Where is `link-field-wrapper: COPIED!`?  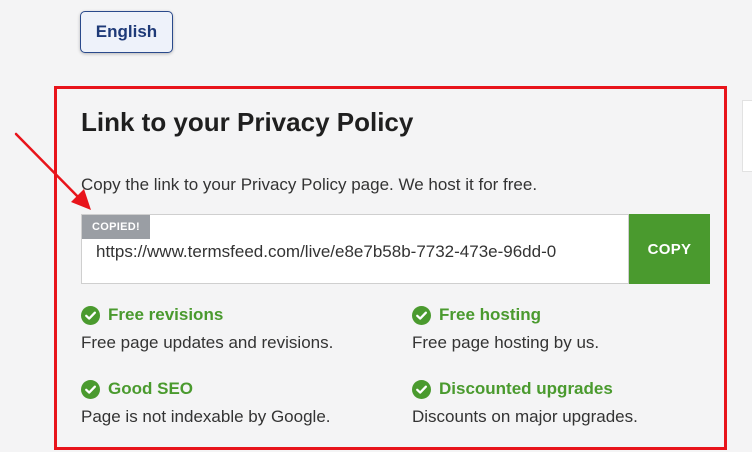
link-field-wrapper: COPIED! is located at coordinates (355, 249).